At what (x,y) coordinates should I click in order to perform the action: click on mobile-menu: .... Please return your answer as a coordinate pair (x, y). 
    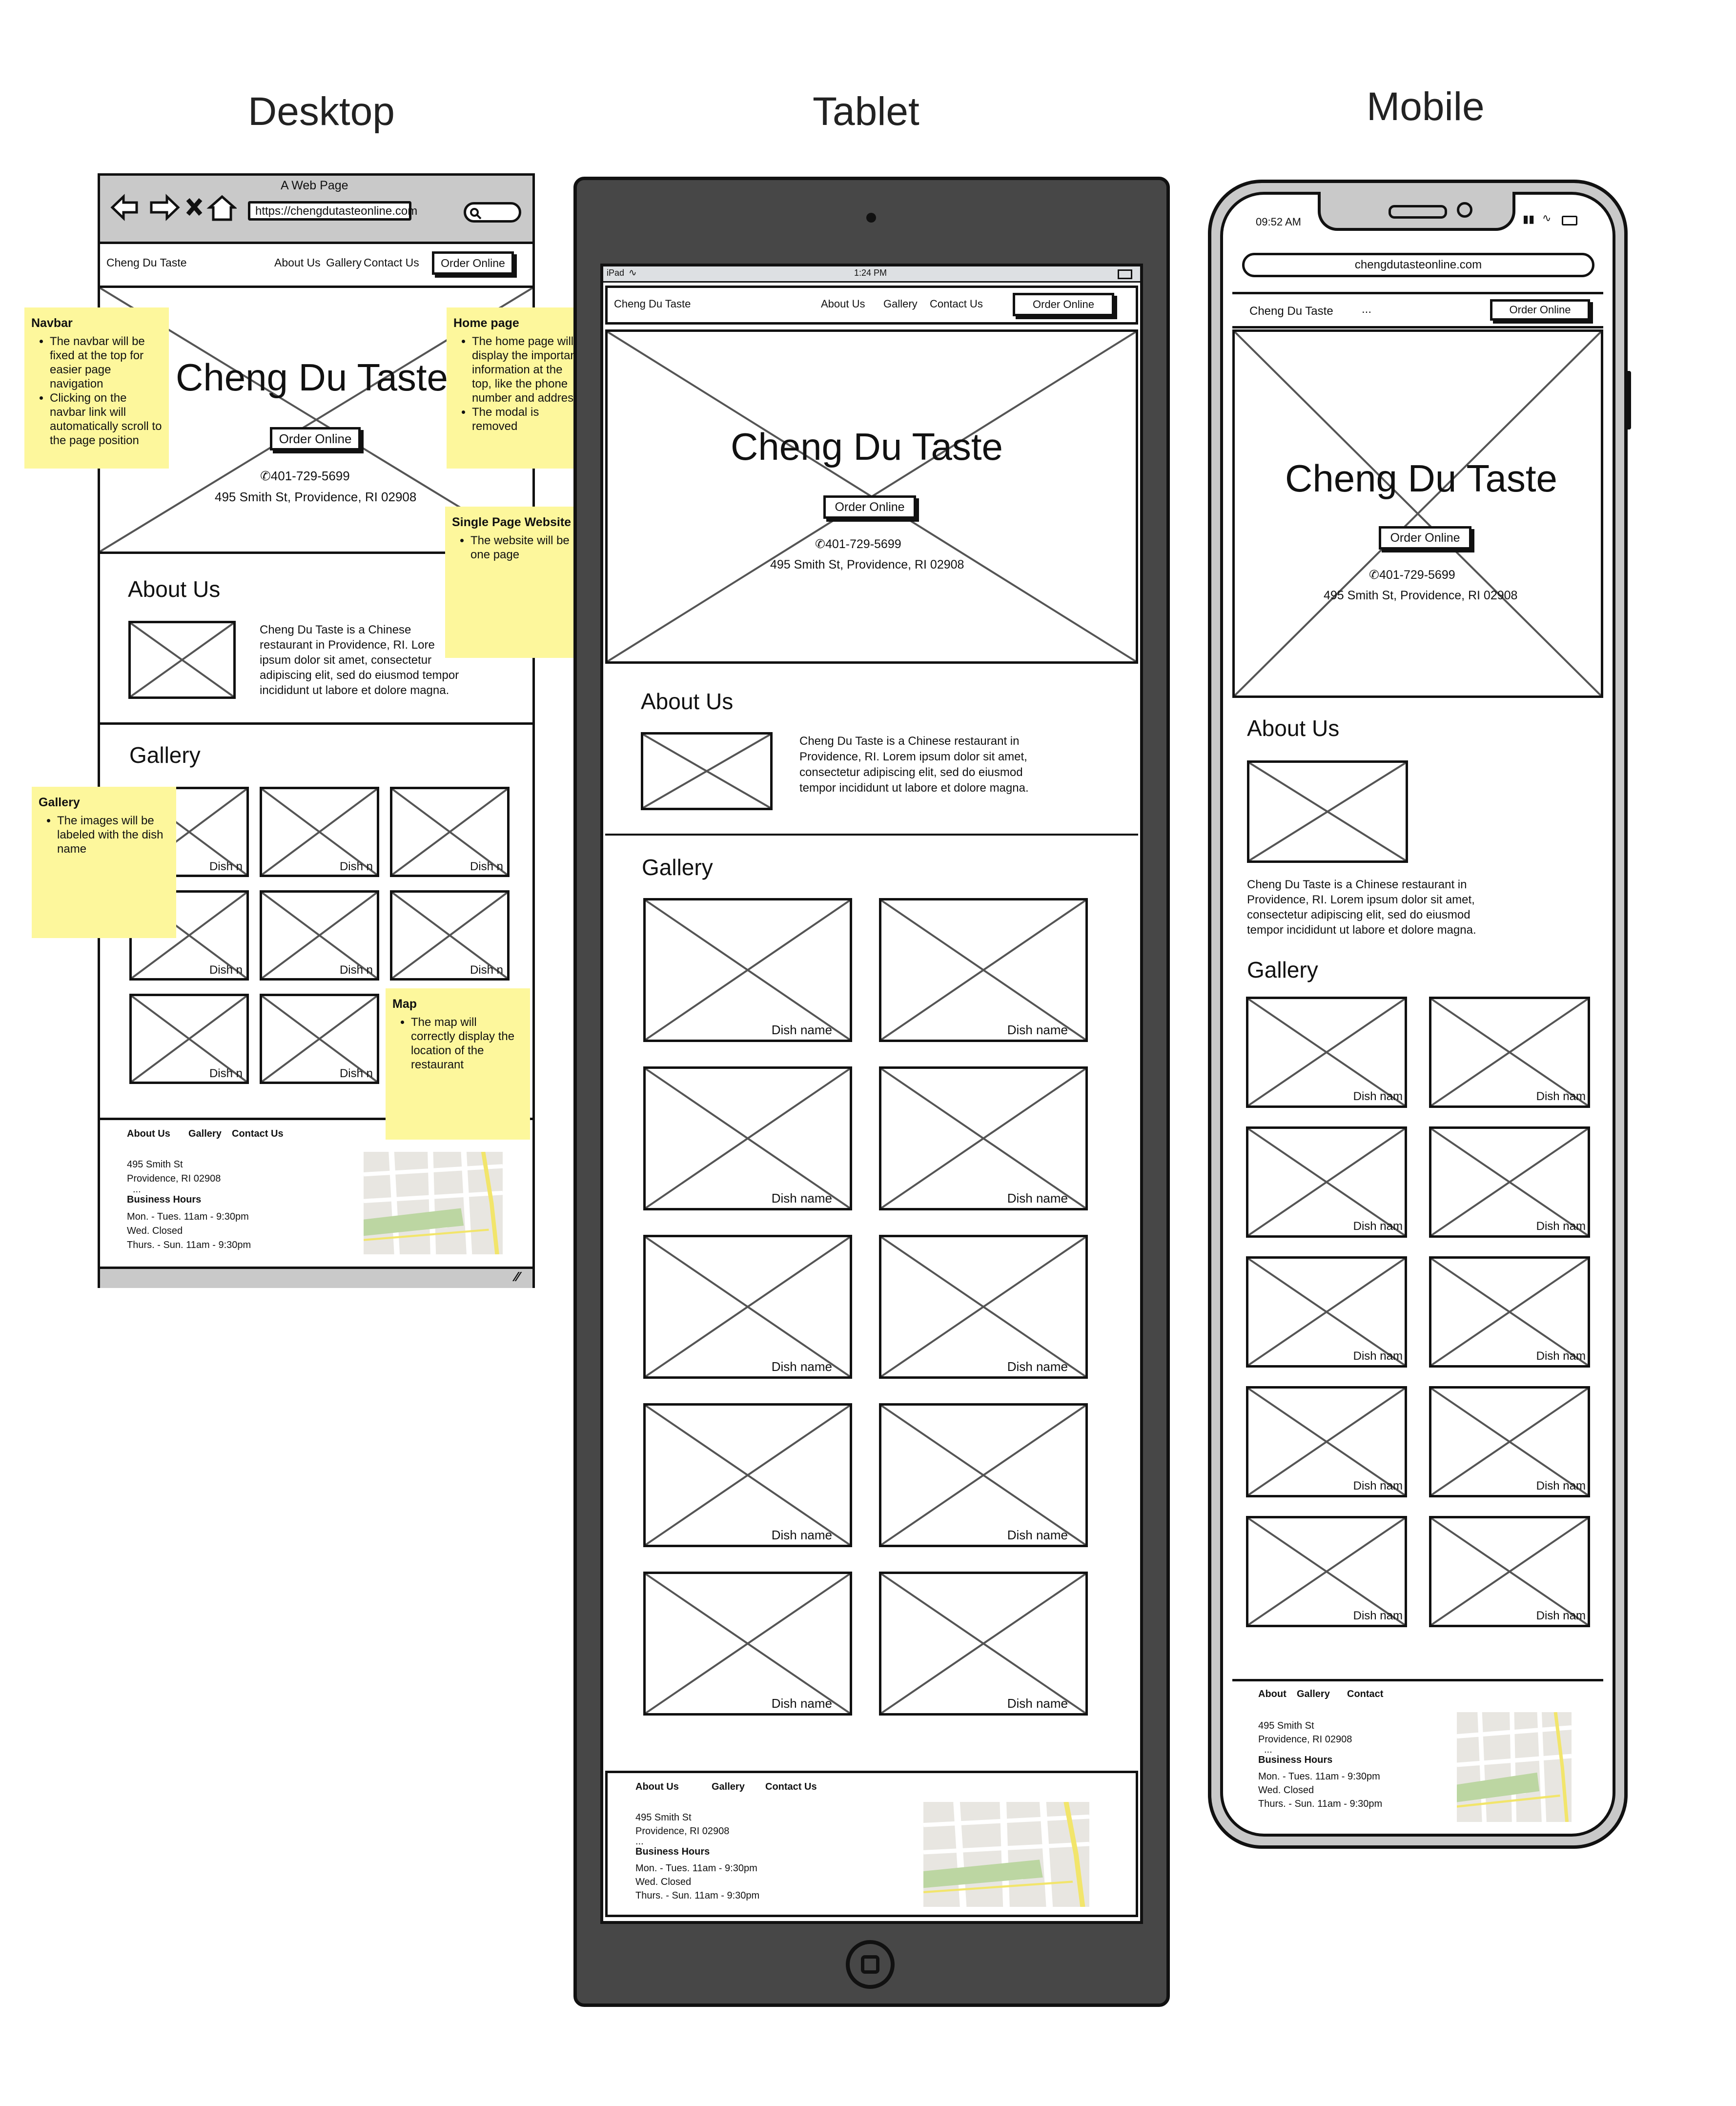
    Looking at the image, I should click on (1366, 309).